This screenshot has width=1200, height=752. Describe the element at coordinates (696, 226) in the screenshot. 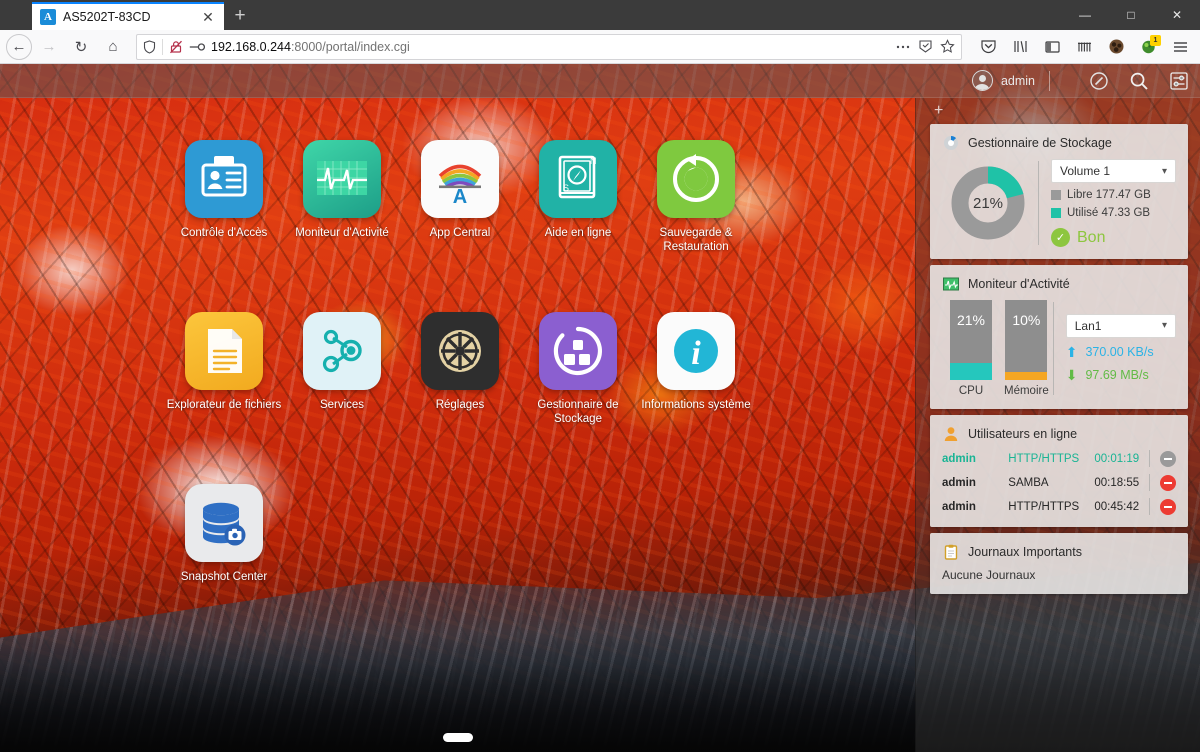

I see `app-icon-sauvegarde-restauration: Sauvegarde & Restauration` at that location.